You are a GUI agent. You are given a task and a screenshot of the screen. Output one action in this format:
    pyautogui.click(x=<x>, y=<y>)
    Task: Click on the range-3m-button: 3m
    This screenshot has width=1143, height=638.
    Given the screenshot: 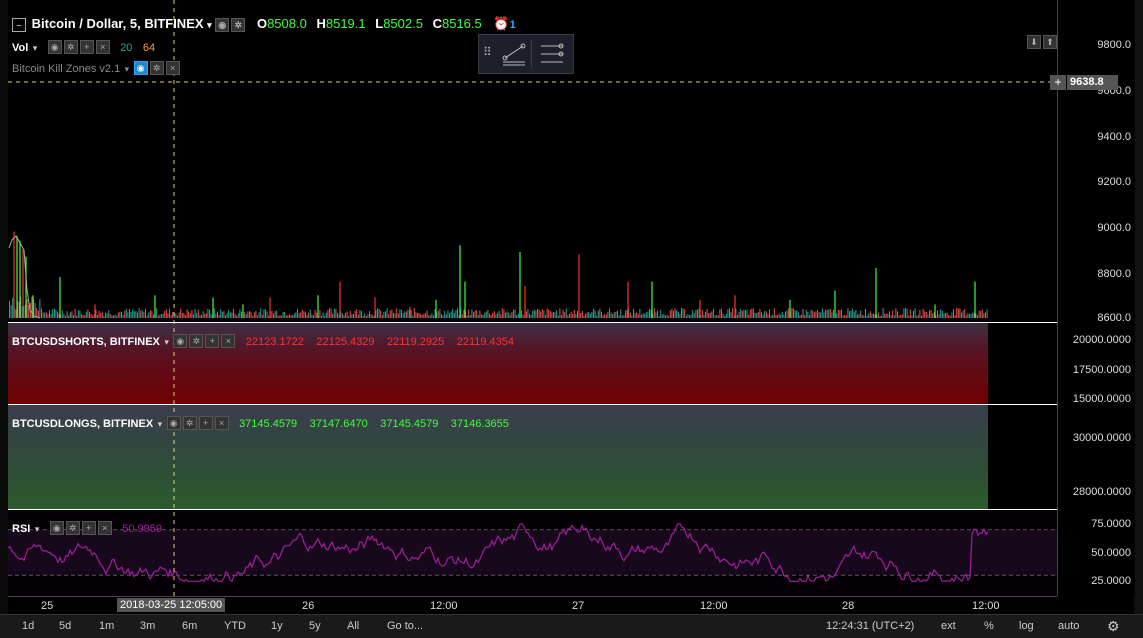 What is the action you would take?
    pyautogui.click(x=147, y=626)
    